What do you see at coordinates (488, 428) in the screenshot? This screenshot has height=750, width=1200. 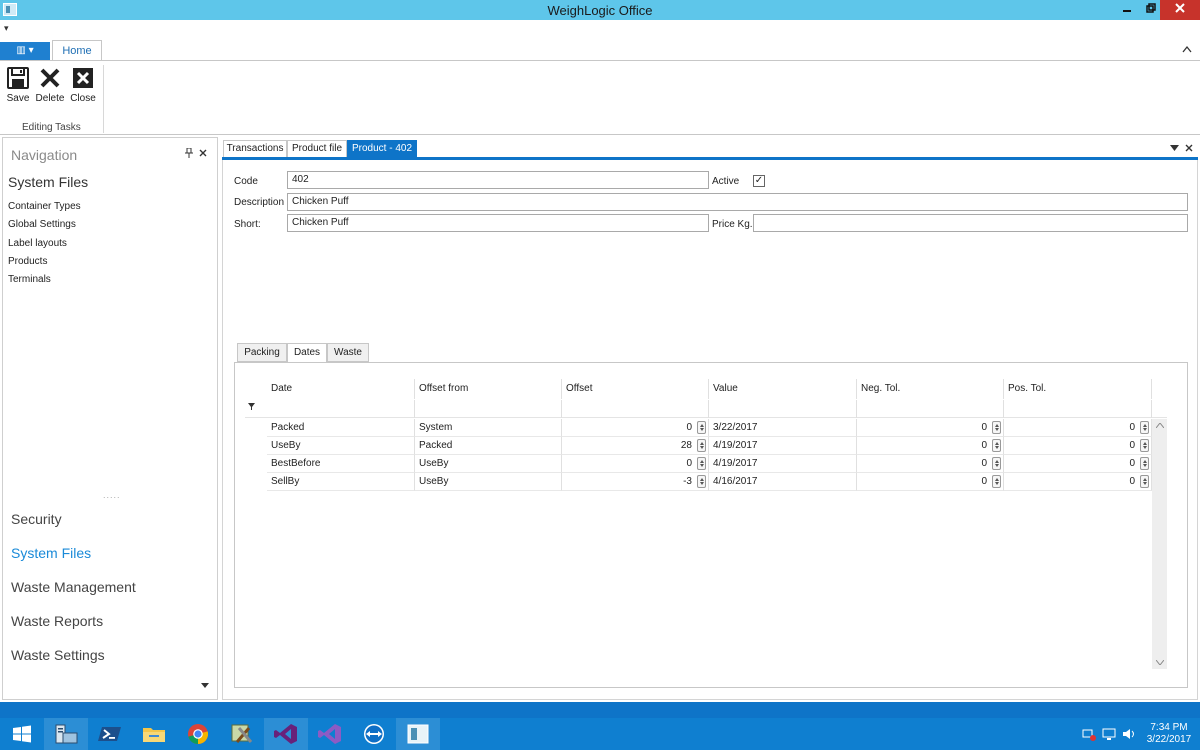 I see `cell-offset-from: System` at bounding box center [488, 428].